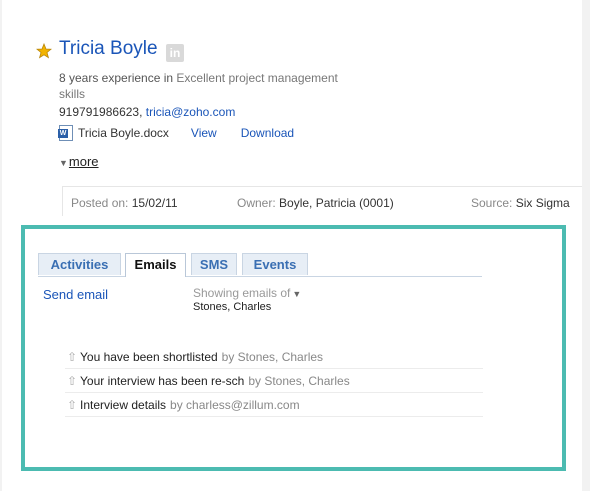 The width and height of the screenshot is (590, 491). I want to click on email-subject: Your interview has been re-sch, so click(162, 381).